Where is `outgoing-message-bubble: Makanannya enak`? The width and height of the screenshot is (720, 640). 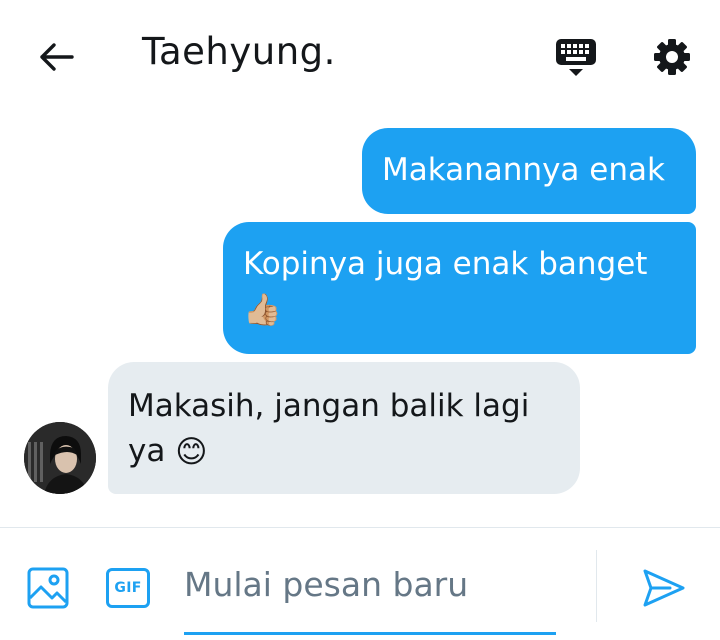 outgoing-message-bubble: Makanannya enak is located at coordinates (529, 171).